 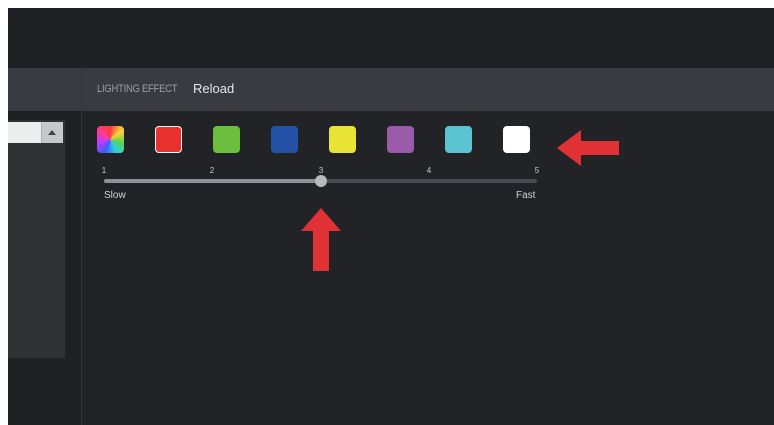 I want to click on top-bar, so click(x=391, y=38).